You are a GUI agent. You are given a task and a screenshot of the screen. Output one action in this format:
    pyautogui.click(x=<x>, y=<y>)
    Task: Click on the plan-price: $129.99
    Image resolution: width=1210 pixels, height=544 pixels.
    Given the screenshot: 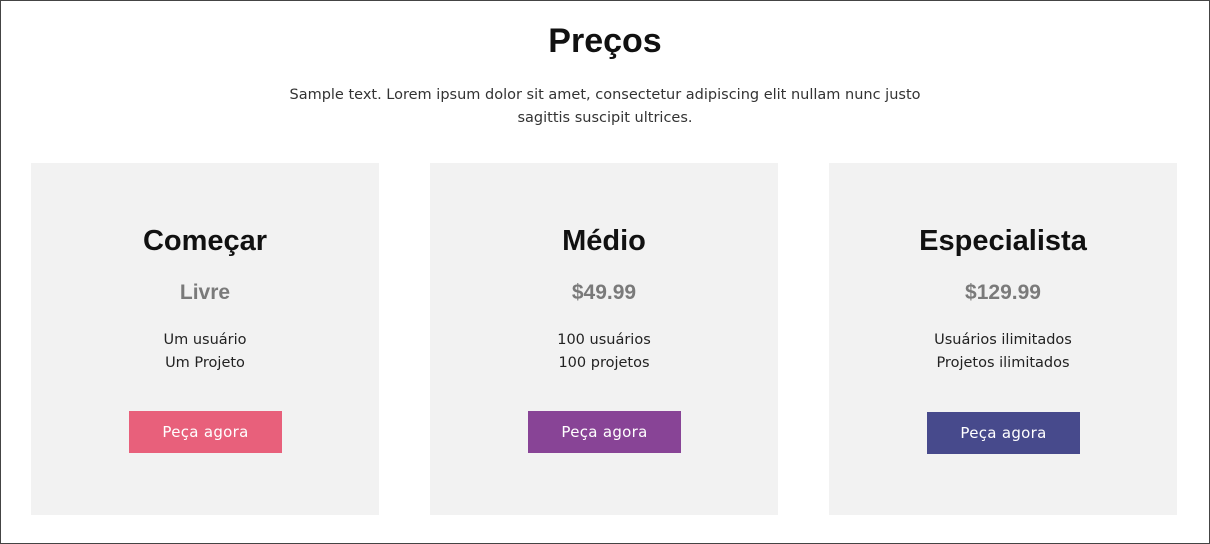 What is the action you would take?
    pyautogui.click(x=1003, y=292)
    